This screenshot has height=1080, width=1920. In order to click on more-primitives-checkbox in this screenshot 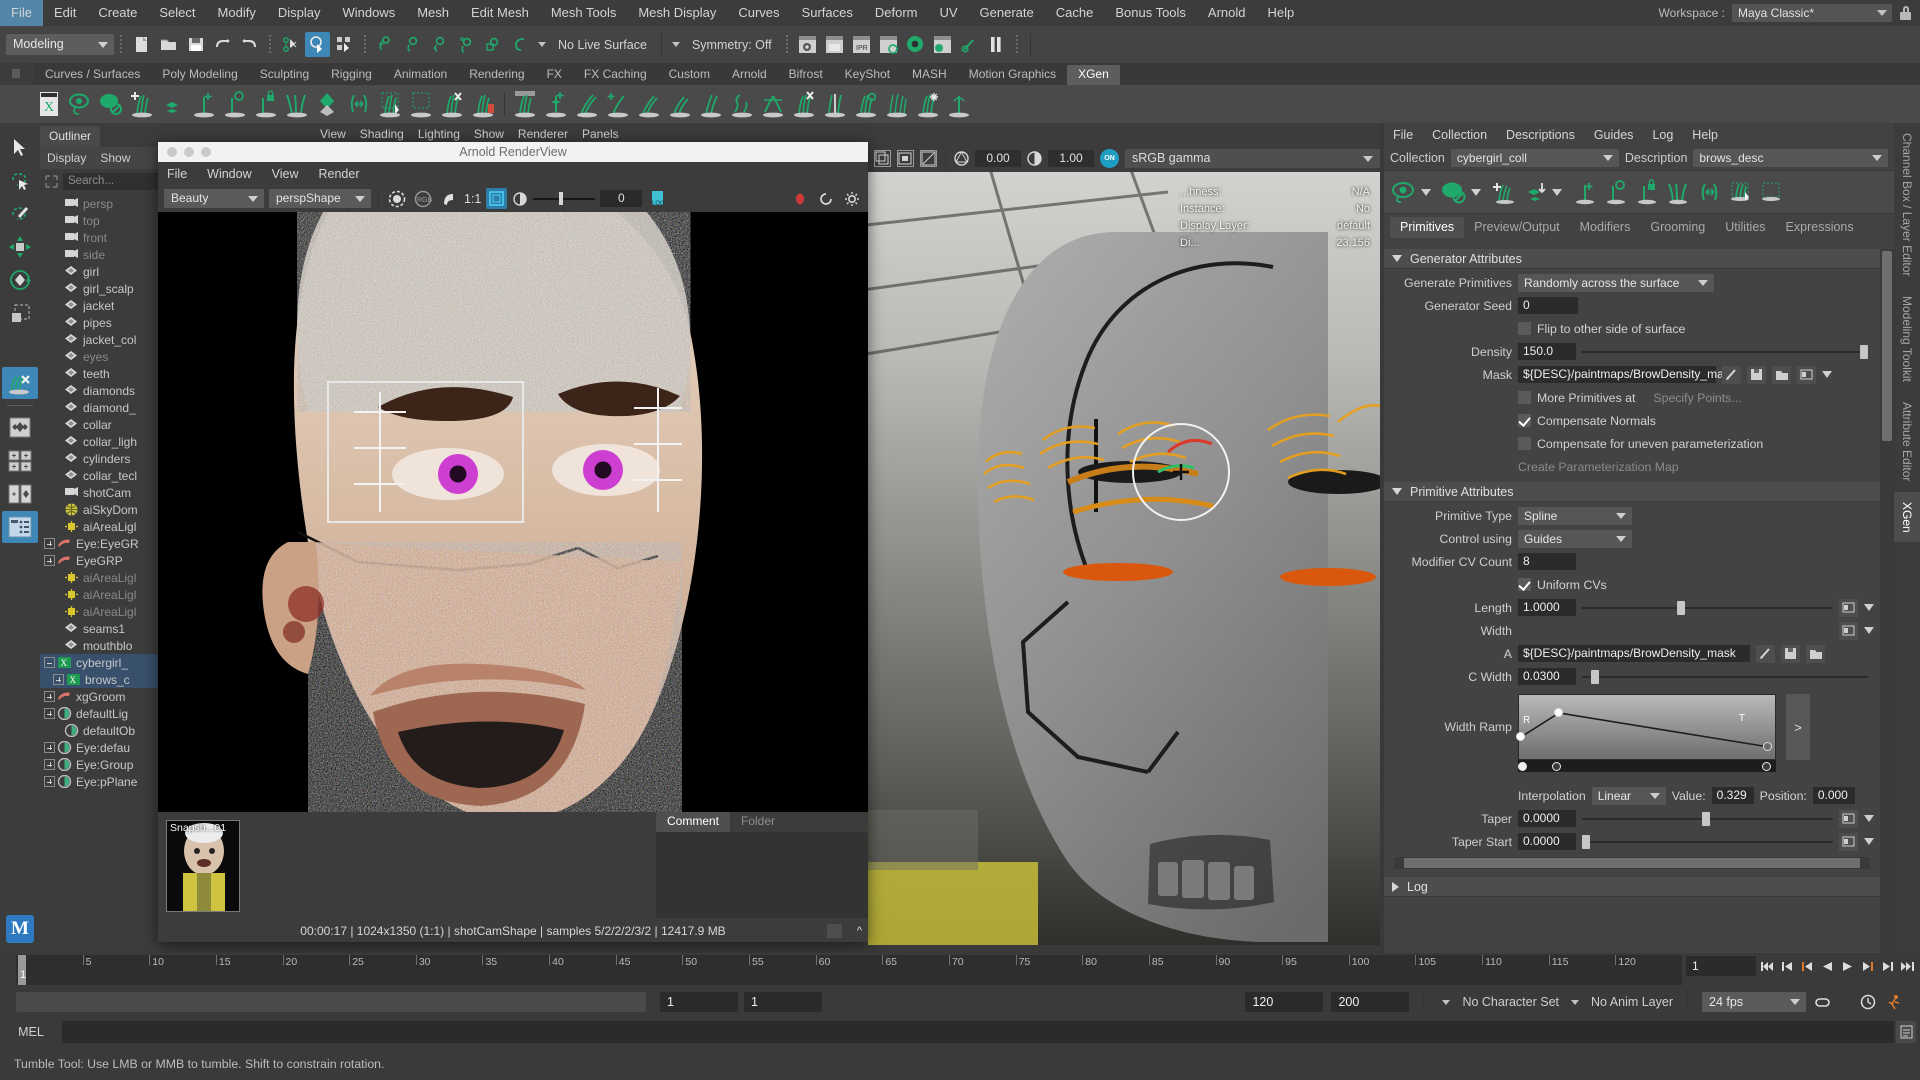, I will do `click(1524, 397)`.